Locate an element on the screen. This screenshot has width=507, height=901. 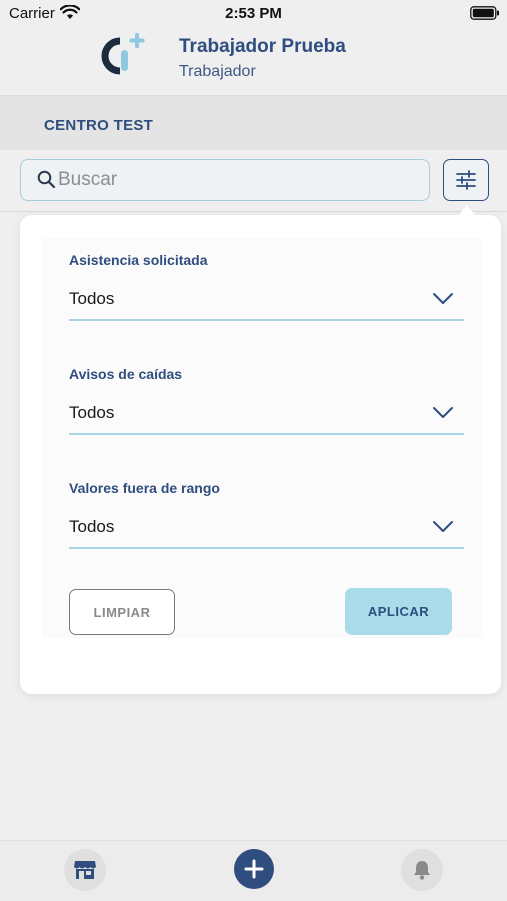
filter-select-out-of-range: Todos is located at coordinates (91, 527).